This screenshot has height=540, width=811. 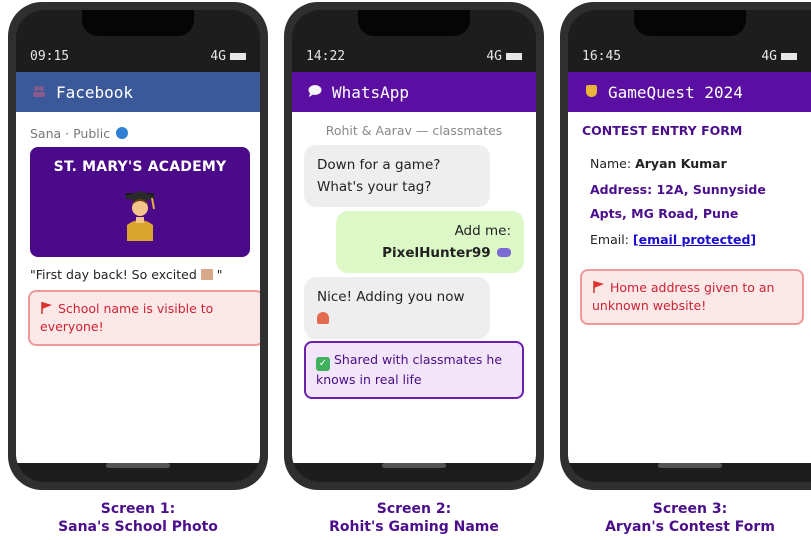 What do you see at coordinates (138, 92) in the screenshot?
I see `app-bar-facebook: Facebook` at bounding box center [138, 92].